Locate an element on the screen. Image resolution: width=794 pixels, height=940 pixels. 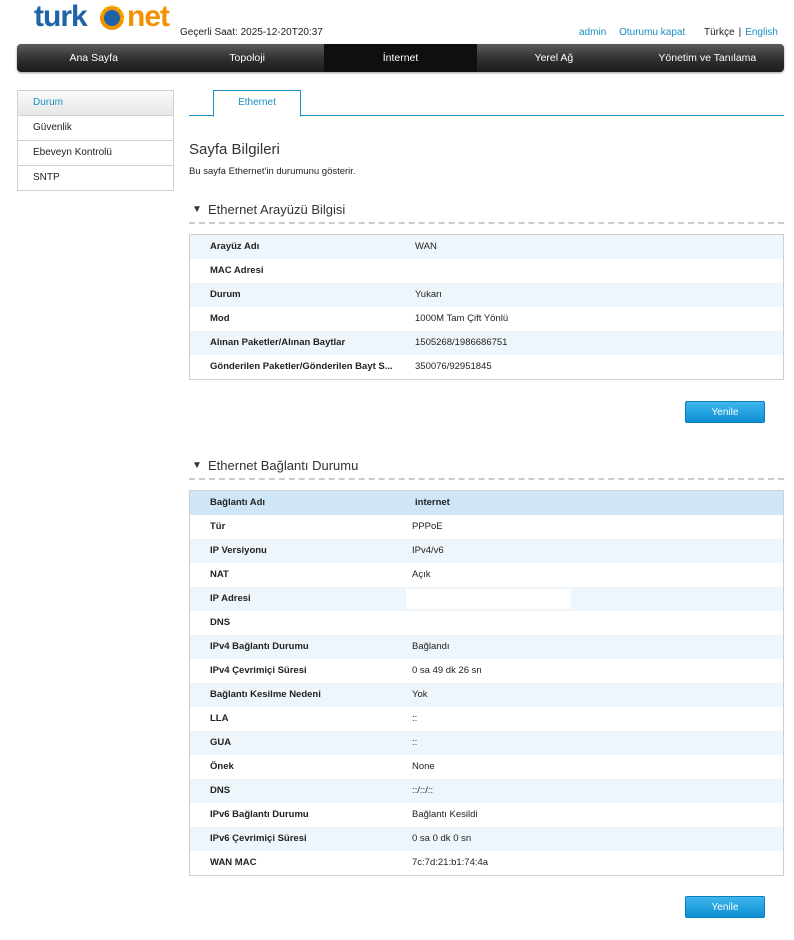
table-row: WAN MAC 7c:7d:21:b1:74:4a is located at coordinates (486, 863).